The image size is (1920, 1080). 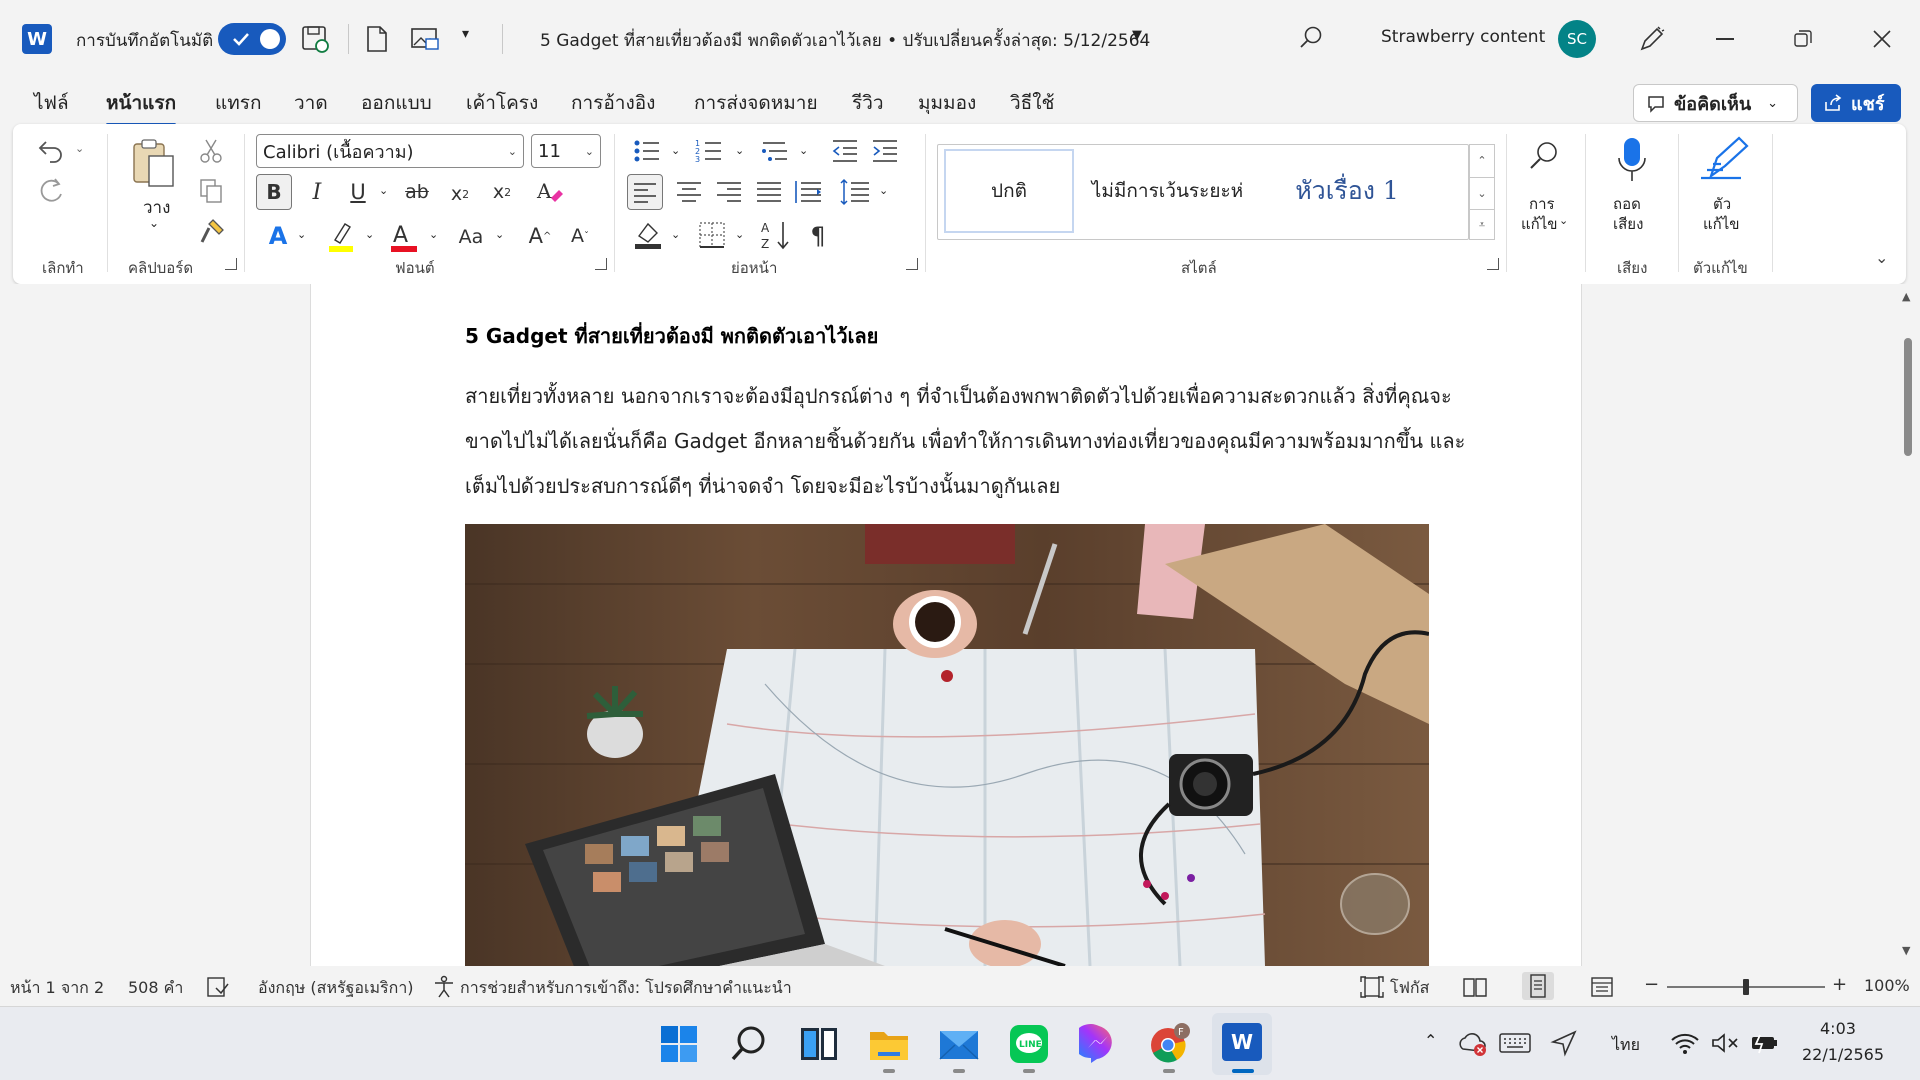 What do you see at coordinates (141, 107) in the screenshot?
I see `tab-home: หน้าแรก` at bounding box center [141, 107].